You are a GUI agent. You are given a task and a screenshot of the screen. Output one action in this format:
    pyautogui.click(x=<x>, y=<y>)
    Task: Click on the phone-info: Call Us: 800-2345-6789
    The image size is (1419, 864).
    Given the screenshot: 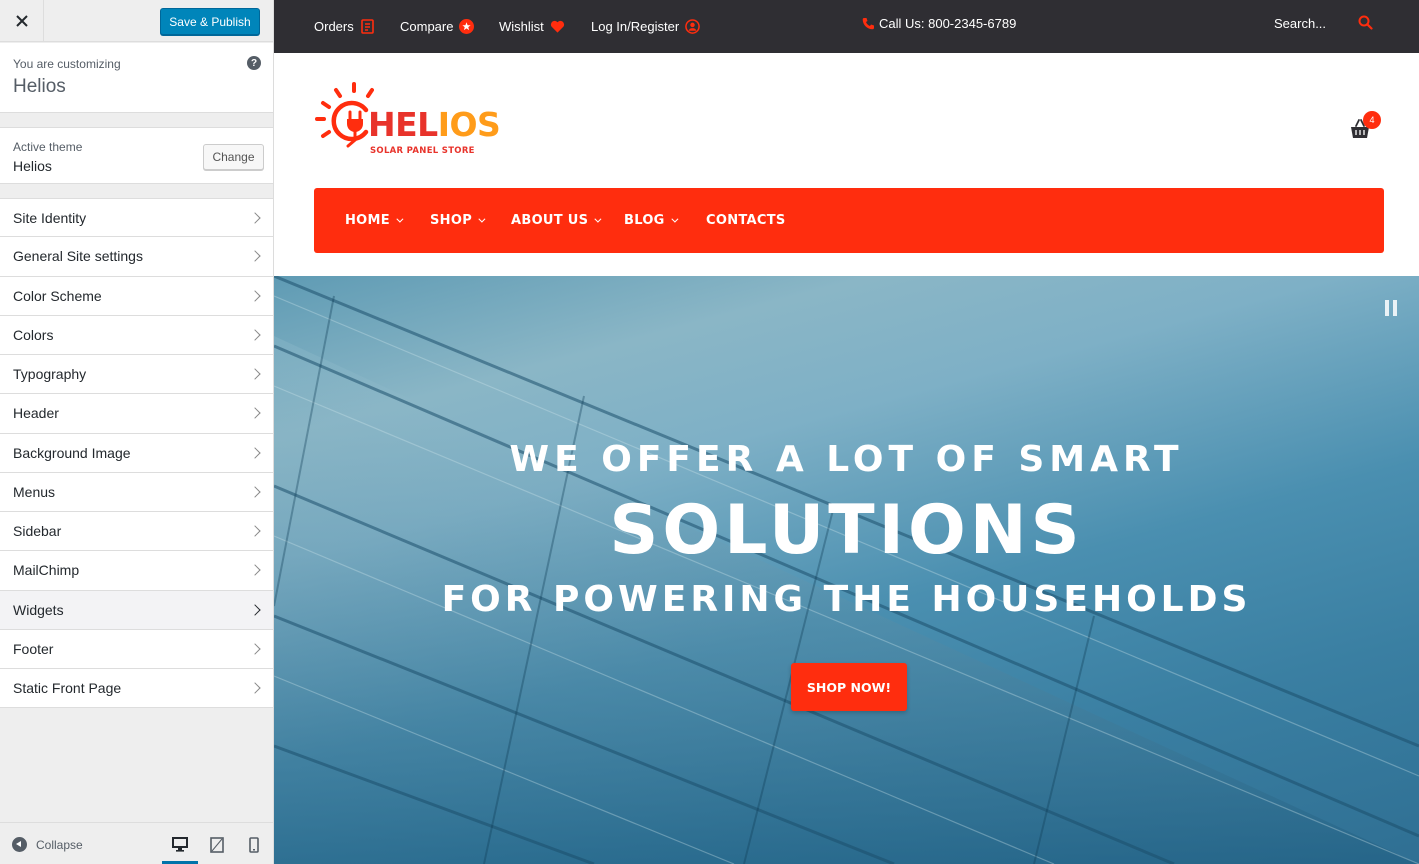 What is the action you would take?
    pyautogui.click(x=939, y=23)
    